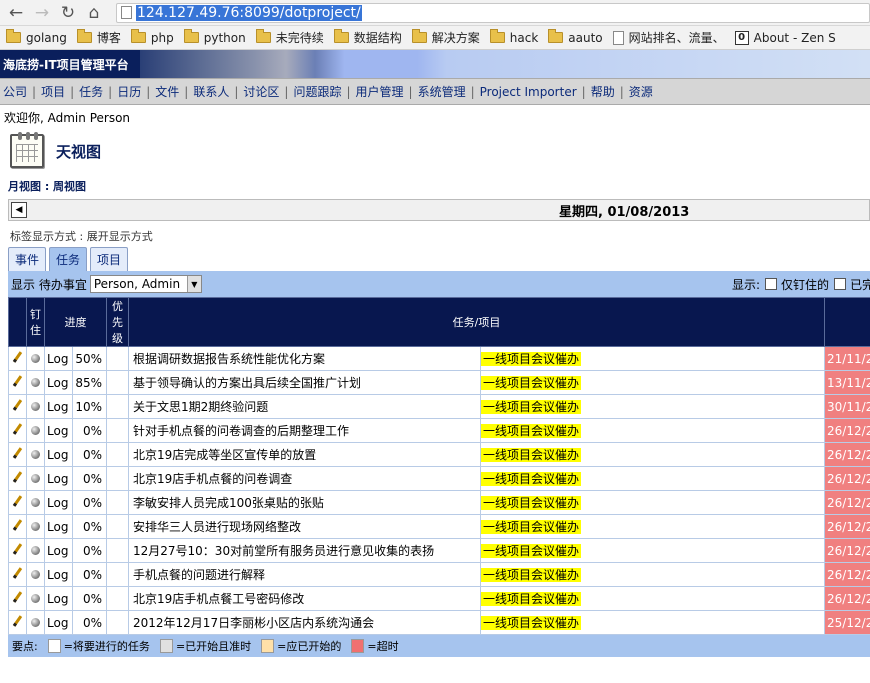  I want to click on task-name-link: 2012年12月17日李丽彬小区店内系统沟通会, so click(304, 622).